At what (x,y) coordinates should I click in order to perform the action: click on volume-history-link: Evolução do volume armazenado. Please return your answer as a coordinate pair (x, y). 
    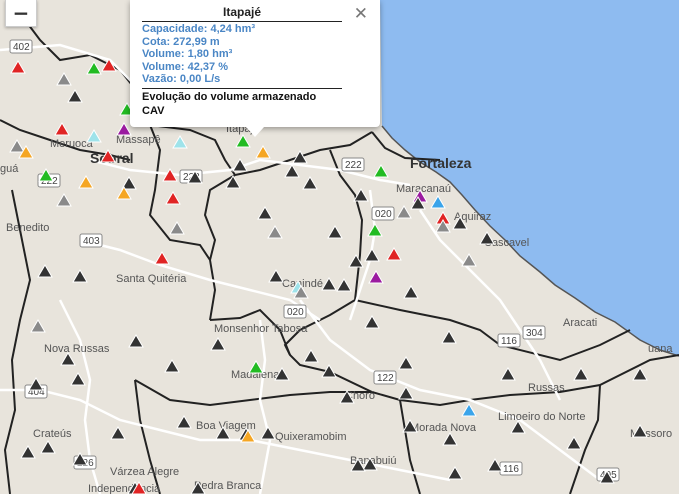
    Looking at the image, I should click on (229, 97).